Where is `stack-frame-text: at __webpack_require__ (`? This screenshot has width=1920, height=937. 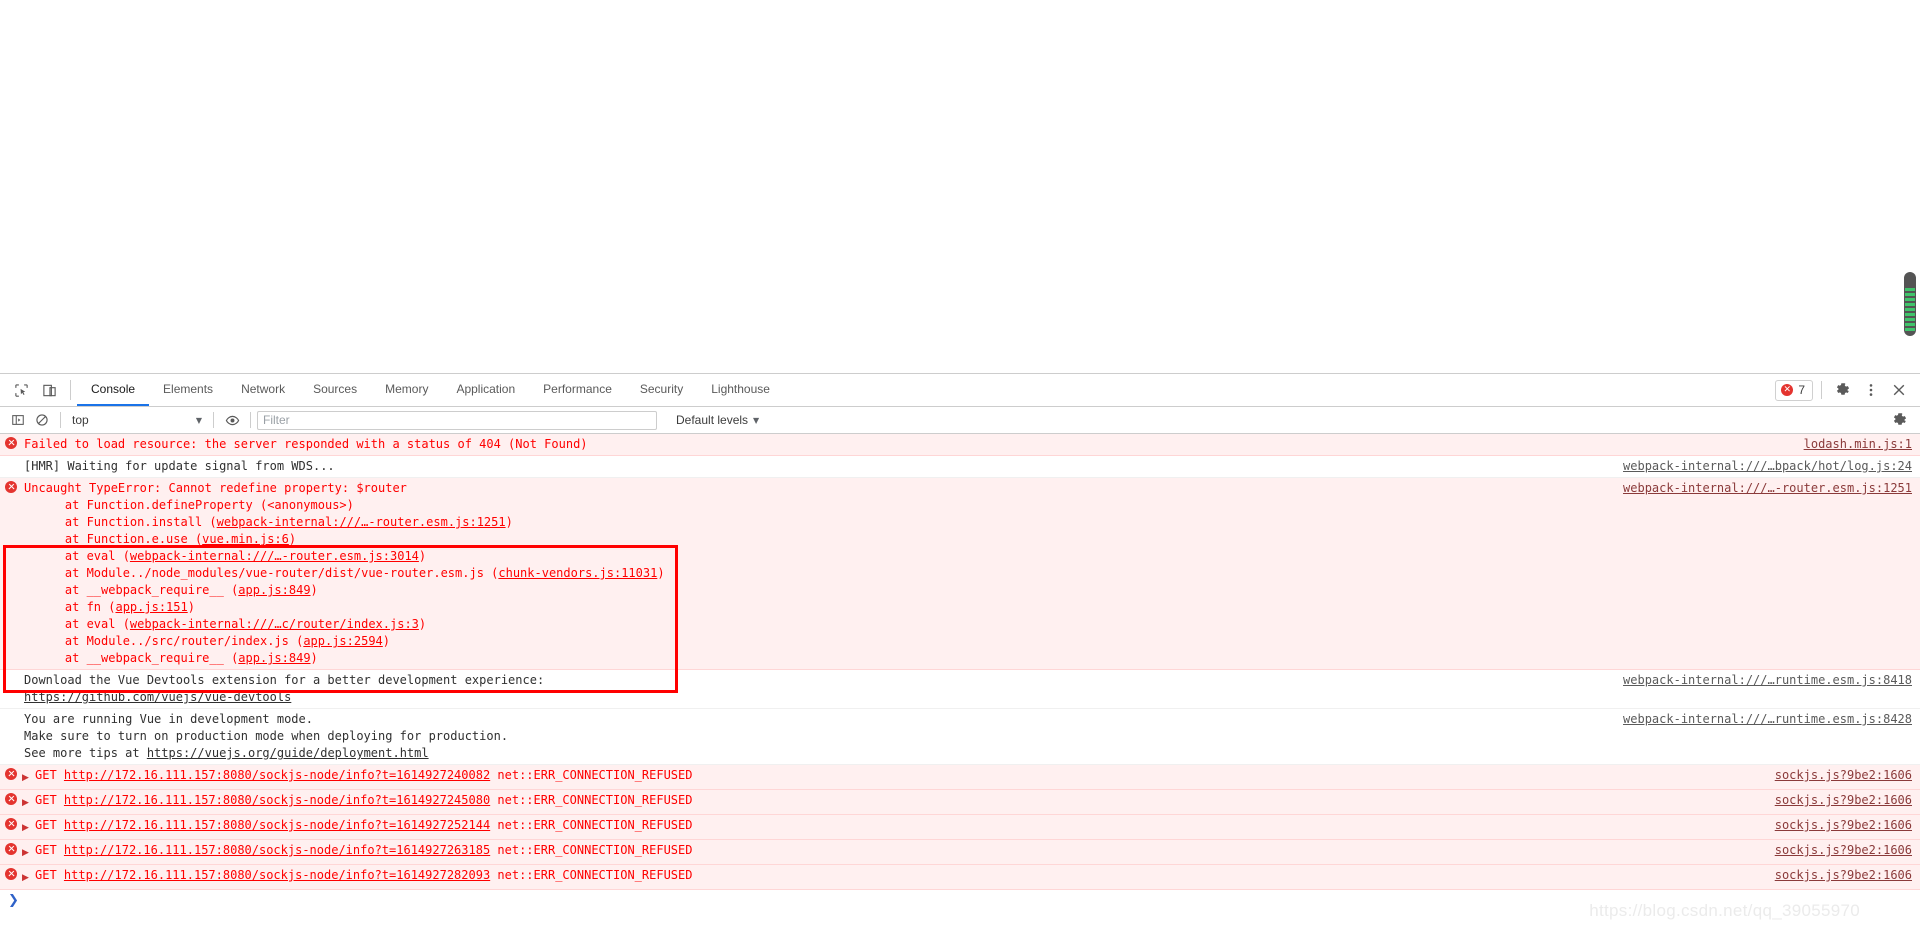 stack-frame-text: at __webpack_require__ ( is located at coordinates (137, 658).